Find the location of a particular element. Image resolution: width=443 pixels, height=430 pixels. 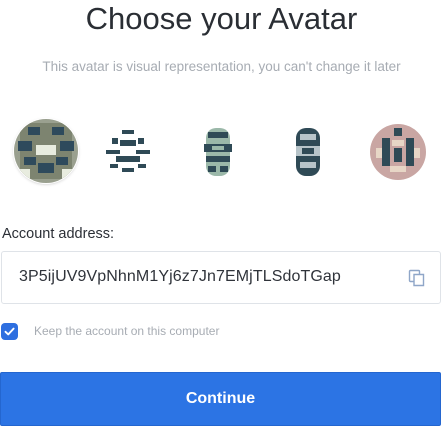

identicon-avatar-5-icon is located at coordinates (398, 152).